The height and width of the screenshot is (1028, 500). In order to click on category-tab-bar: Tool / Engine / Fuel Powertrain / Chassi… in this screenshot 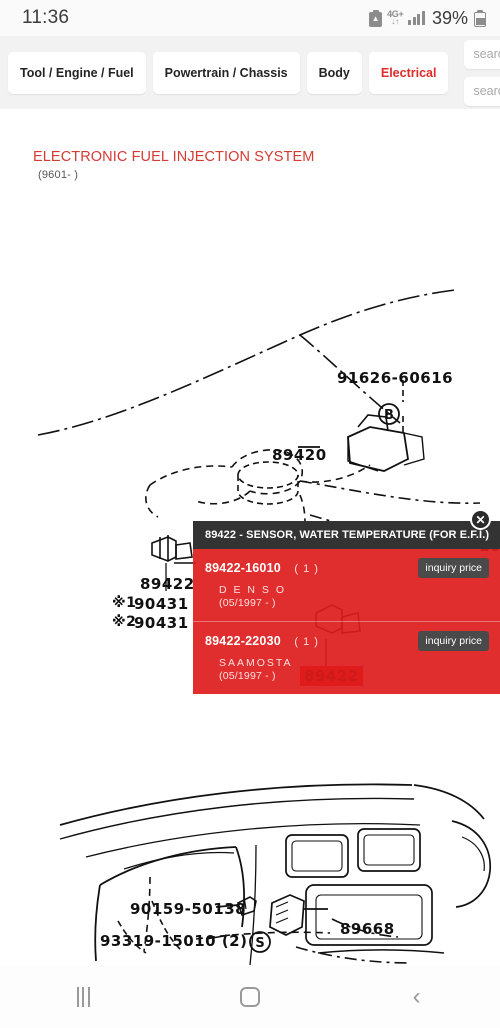, I will do `click(250, 72)`.